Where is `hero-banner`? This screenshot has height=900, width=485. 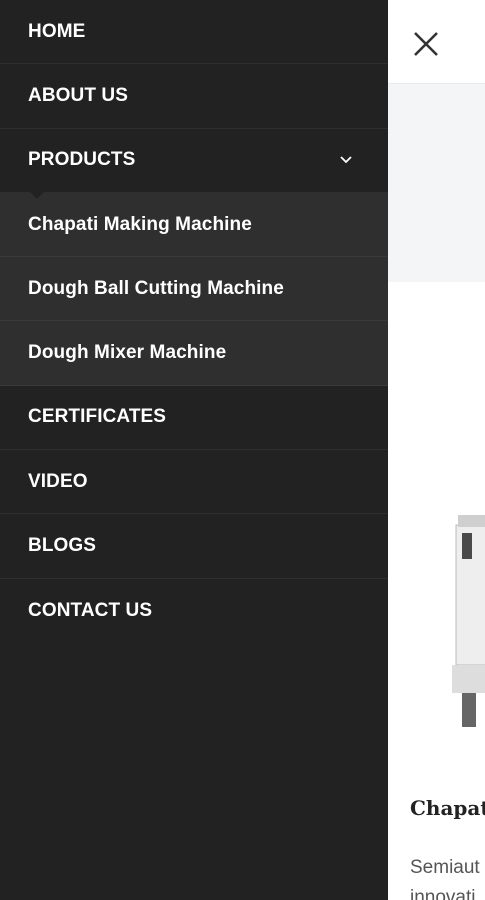
hero-banner is located at coordinates (436, 183).